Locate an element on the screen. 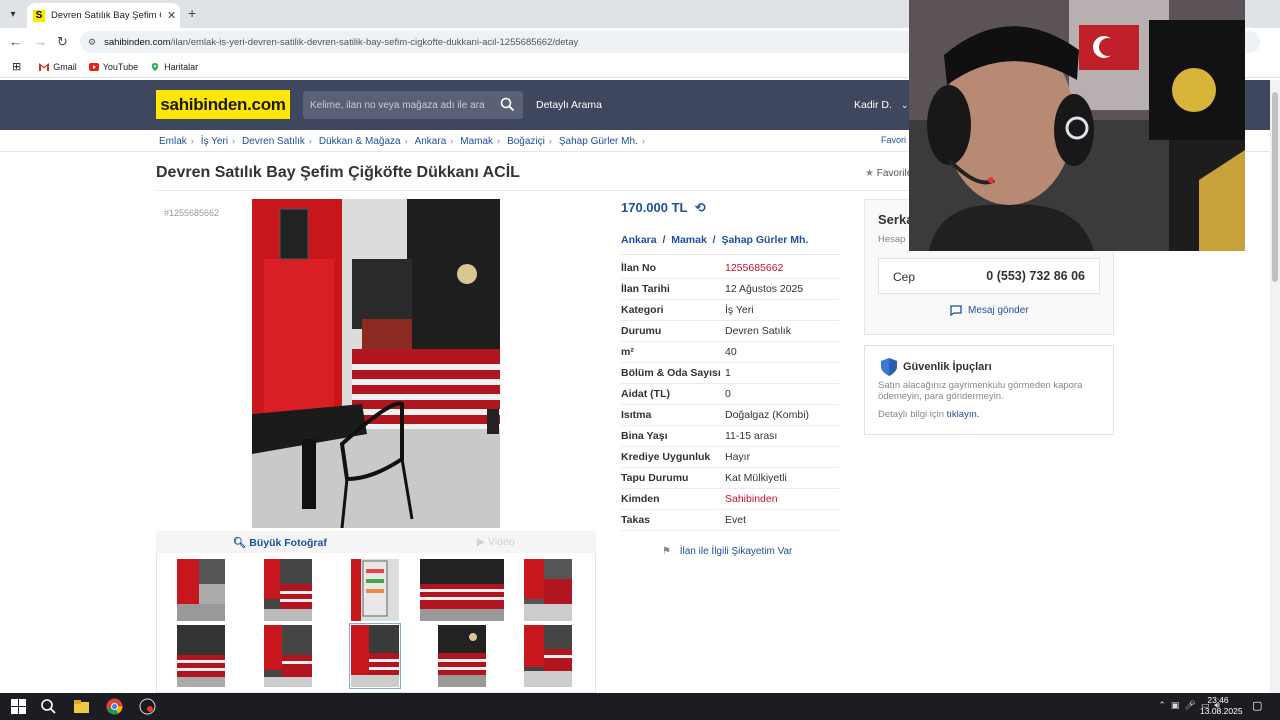  detail-row: Krediye Uygunluk Hayır is located at coordinates (730, 457).